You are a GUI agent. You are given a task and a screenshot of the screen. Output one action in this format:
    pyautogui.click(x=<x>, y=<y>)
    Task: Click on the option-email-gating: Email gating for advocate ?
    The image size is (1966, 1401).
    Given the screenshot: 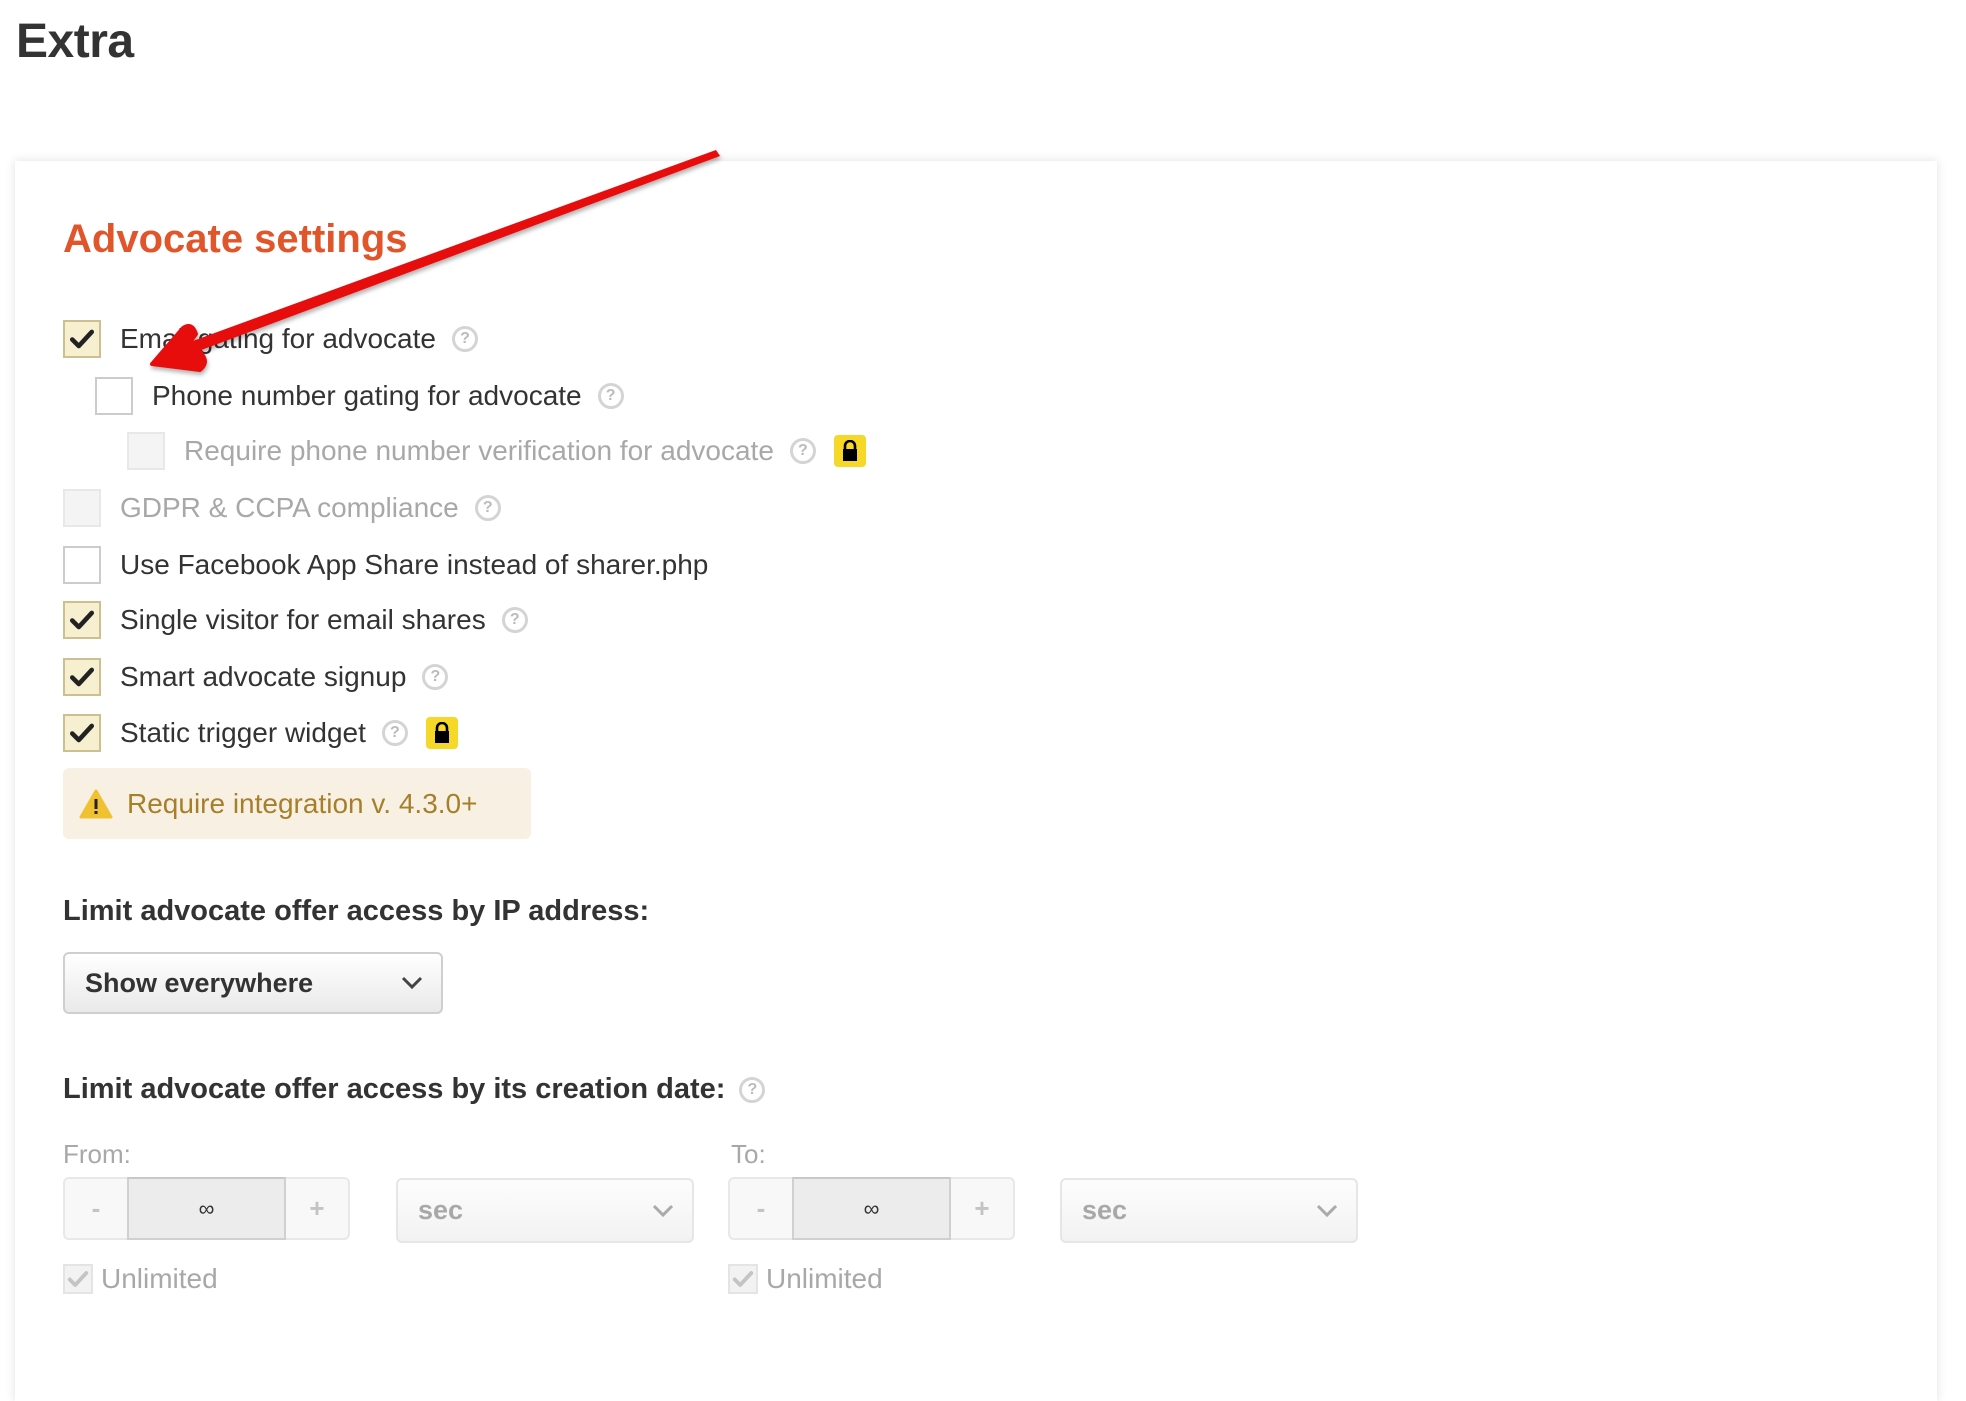 What is the action you would take?
    pyautogui.click(x=270, y=339)
    